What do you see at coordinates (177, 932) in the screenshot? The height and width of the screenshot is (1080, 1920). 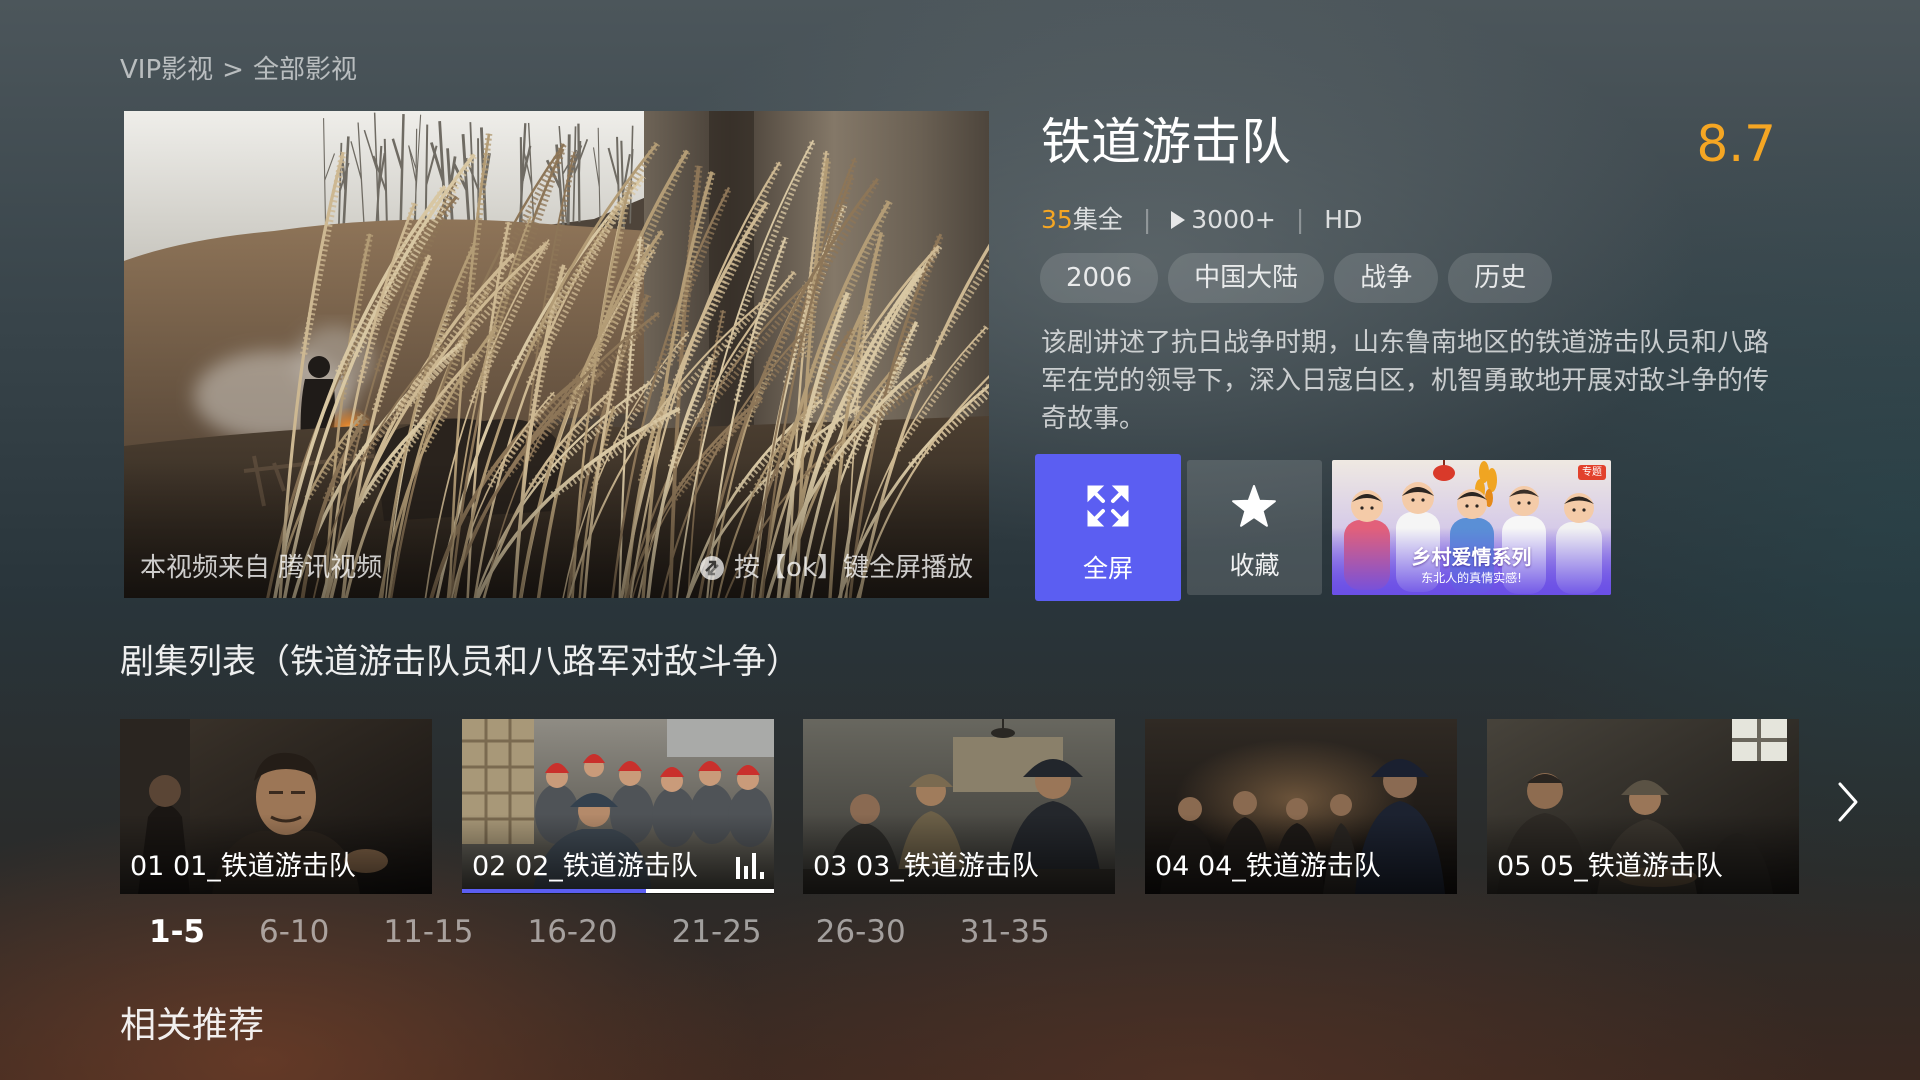 I see `page-tab-1-5: 1-5` at bounding box center [177, 932].